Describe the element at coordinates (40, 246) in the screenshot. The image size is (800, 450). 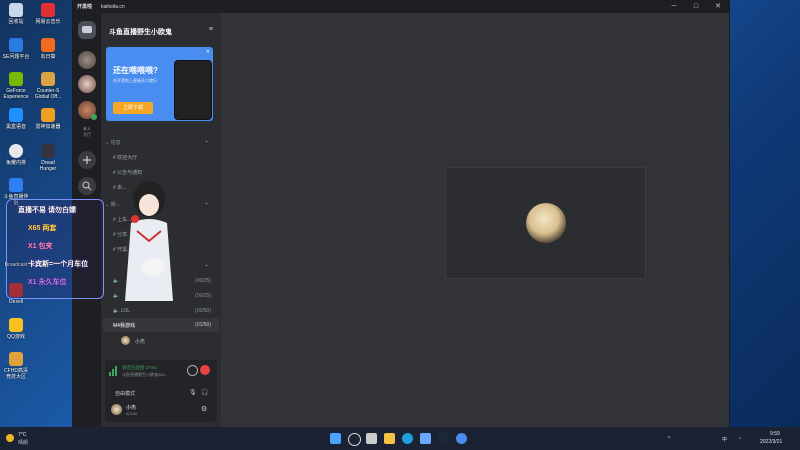
I see `overlay-line-3: X1 包夹` at that location.